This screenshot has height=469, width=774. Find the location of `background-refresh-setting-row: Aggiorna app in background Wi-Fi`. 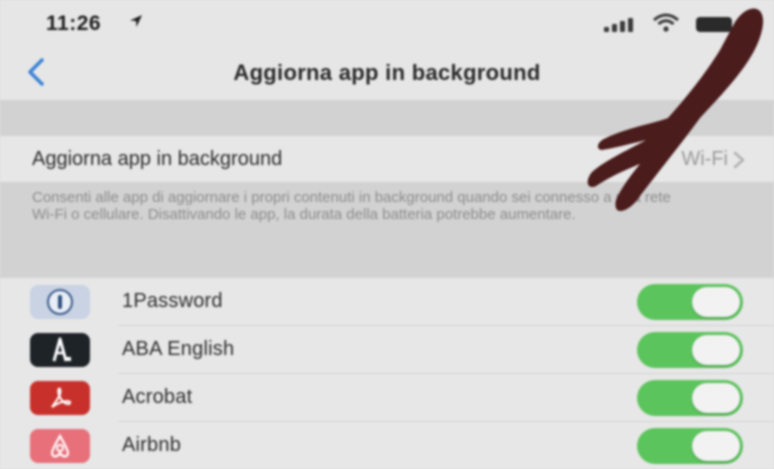

background-refresh-setting-row: Aggiorna app in background Wi-Fi is located at coordinates (387, 159).